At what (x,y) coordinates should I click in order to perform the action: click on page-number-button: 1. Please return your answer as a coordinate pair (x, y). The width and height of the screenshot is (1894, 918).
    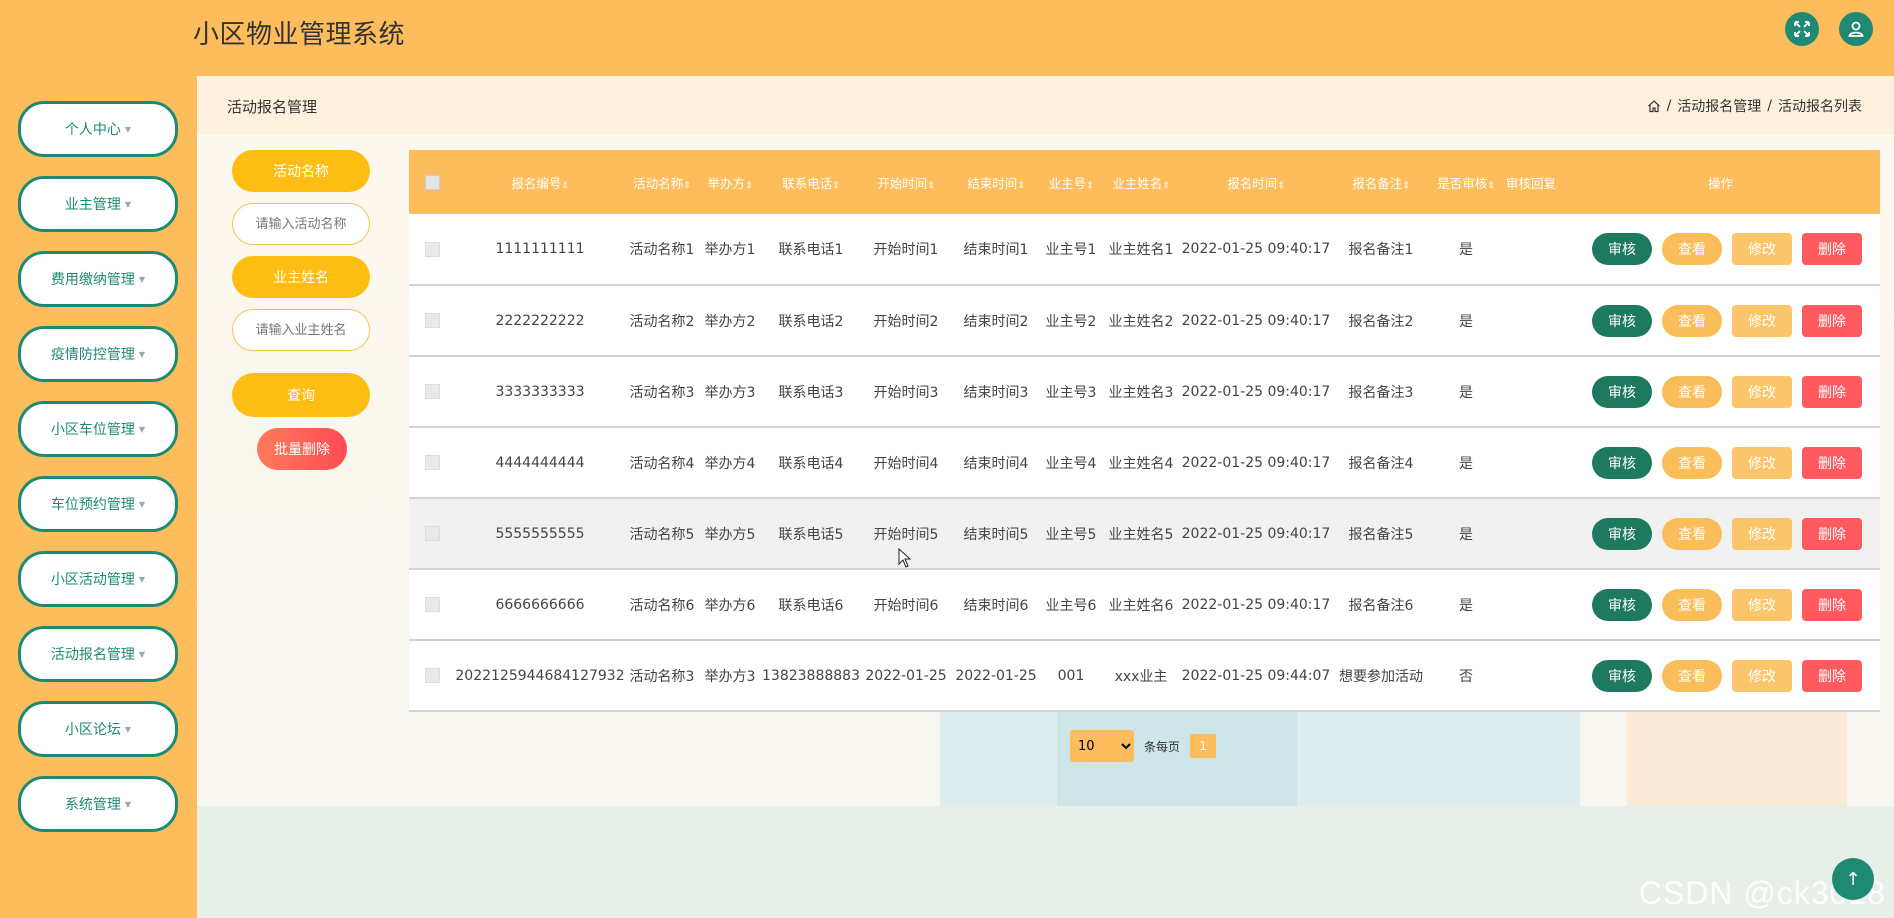
    Looking at the image, I should click on (1203, 746).